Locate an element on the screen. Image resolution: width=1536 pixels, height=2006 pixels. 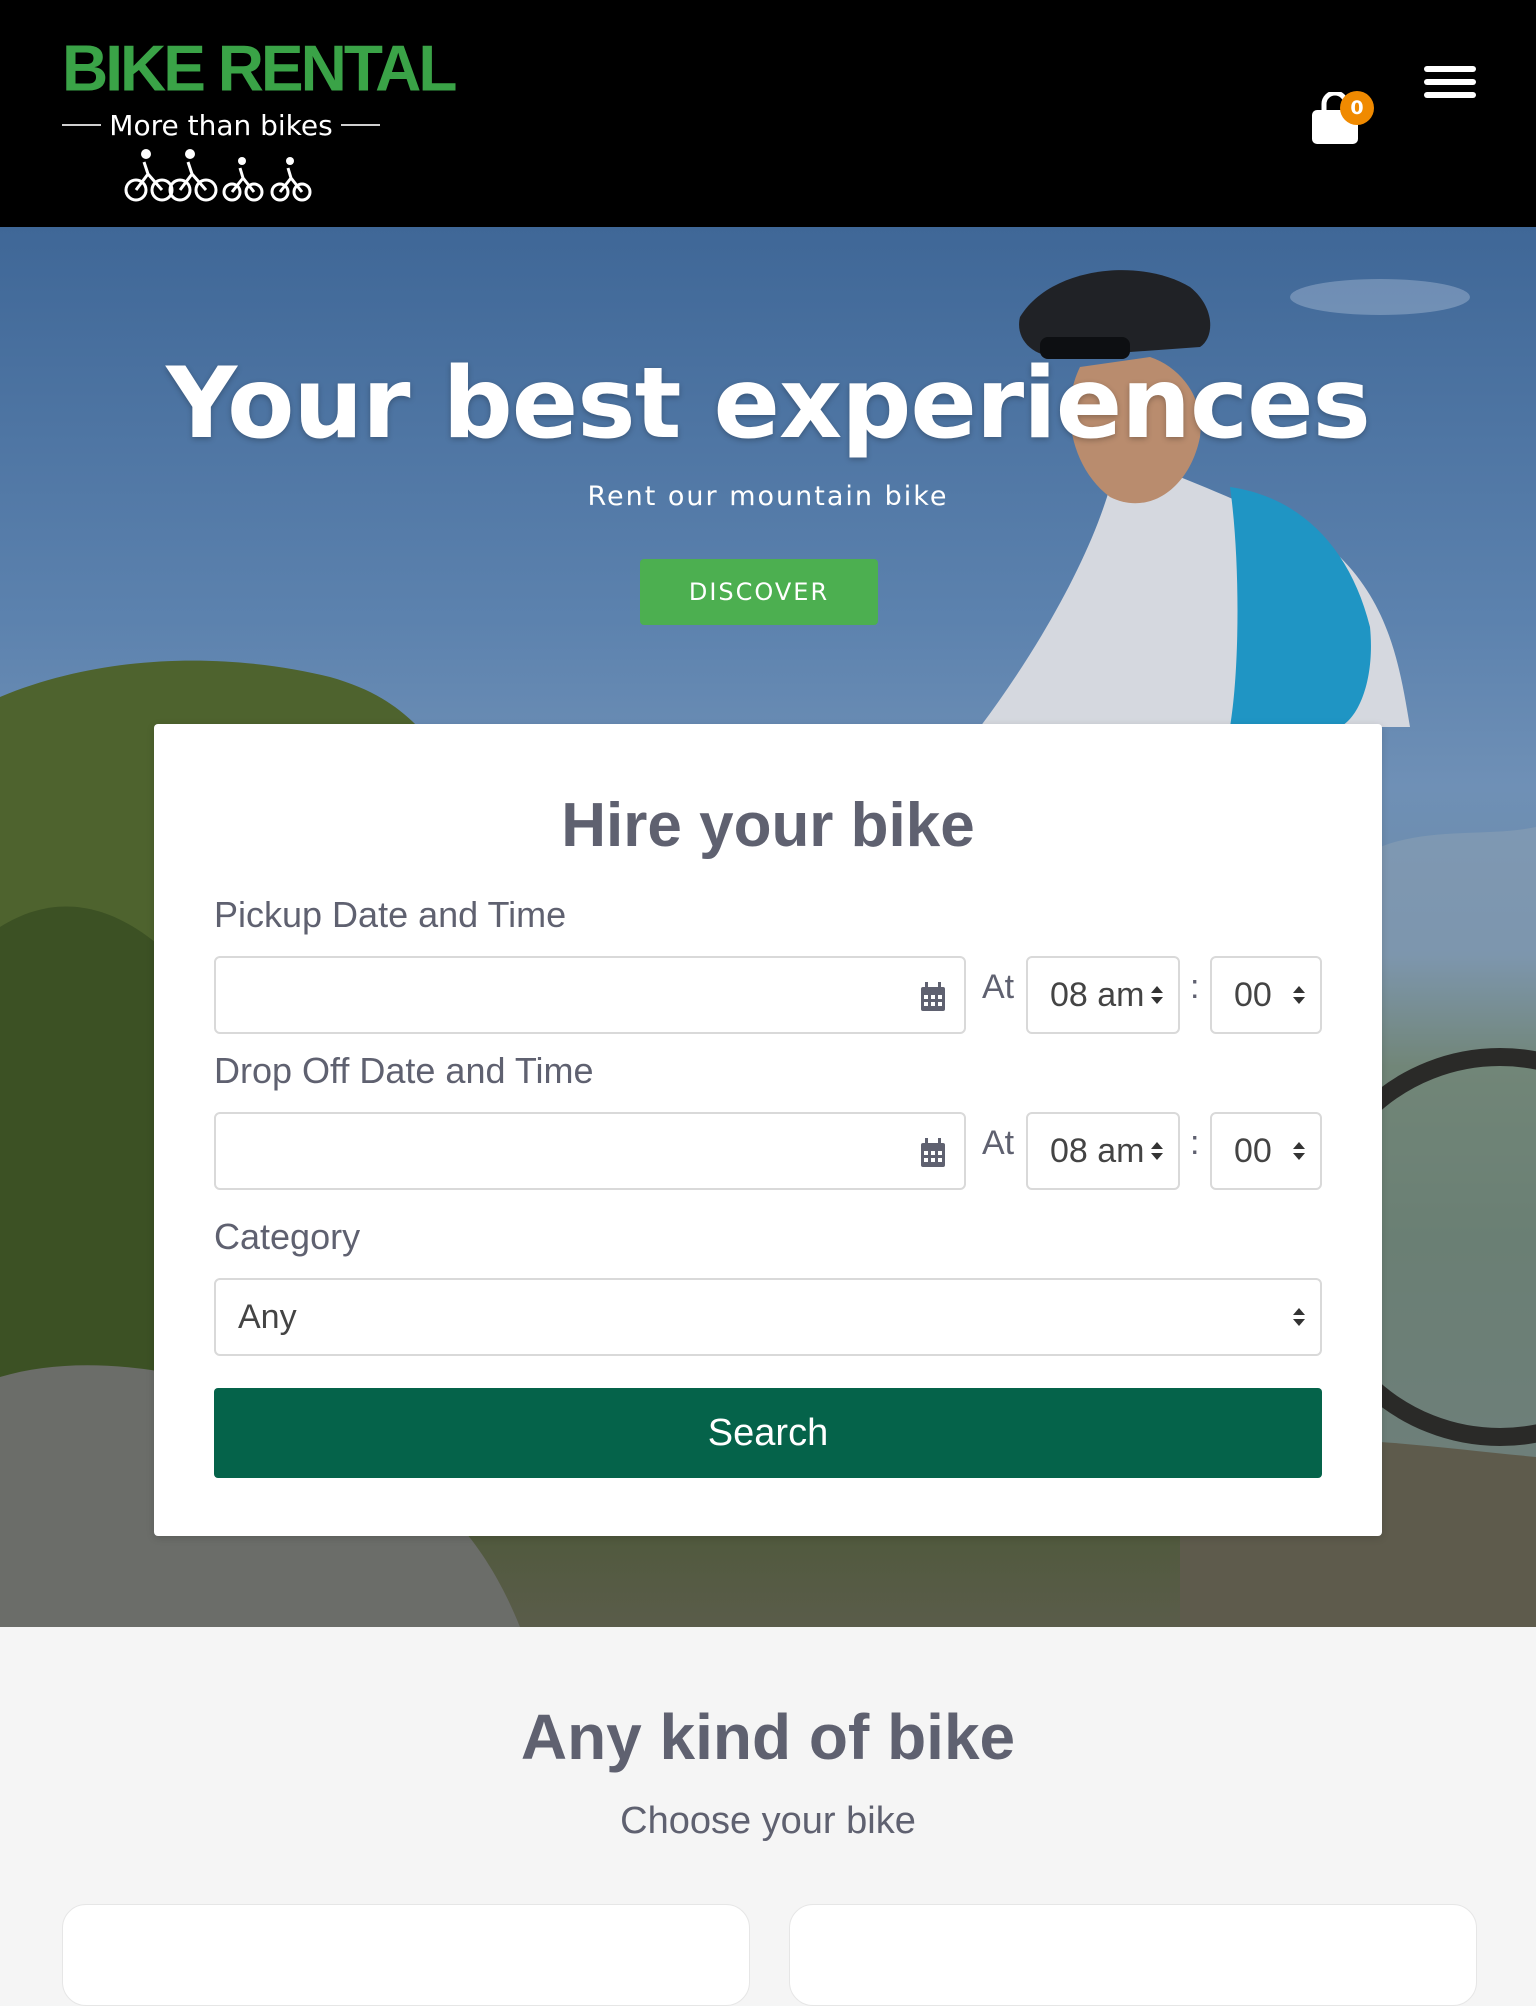
dropoff-label: Drop Off Date and Time is located at coordinates (404, 1070).